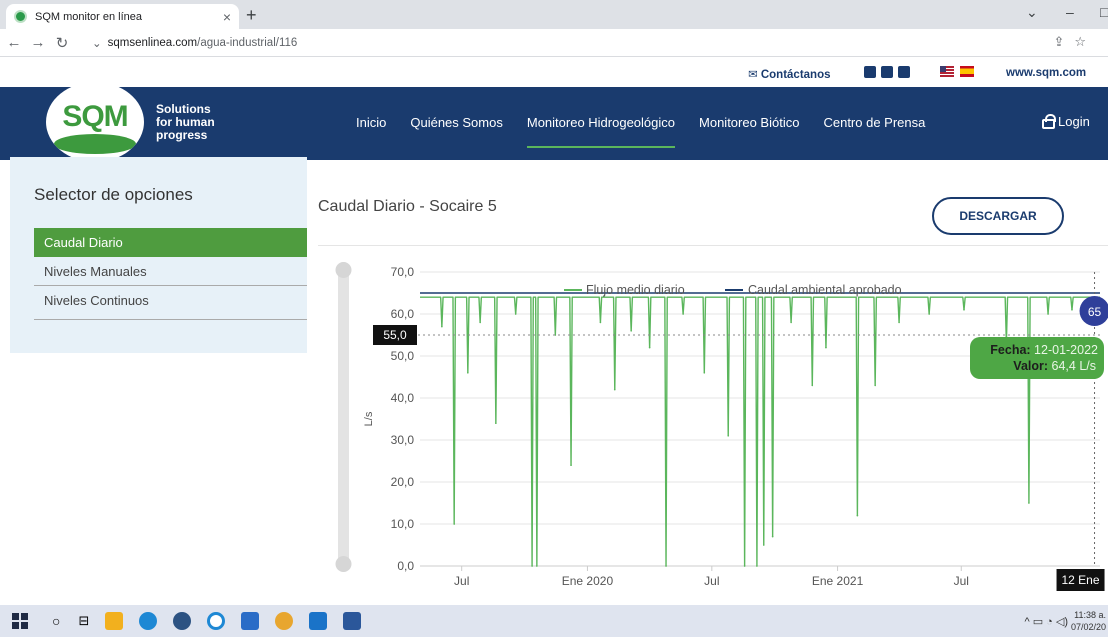 The width and height of the screenshot is (1108, 637). What do you see at coordinates (967, 71) in the screenshot?
I see `spanish-flag-icon` at bounding box center [967, 71].